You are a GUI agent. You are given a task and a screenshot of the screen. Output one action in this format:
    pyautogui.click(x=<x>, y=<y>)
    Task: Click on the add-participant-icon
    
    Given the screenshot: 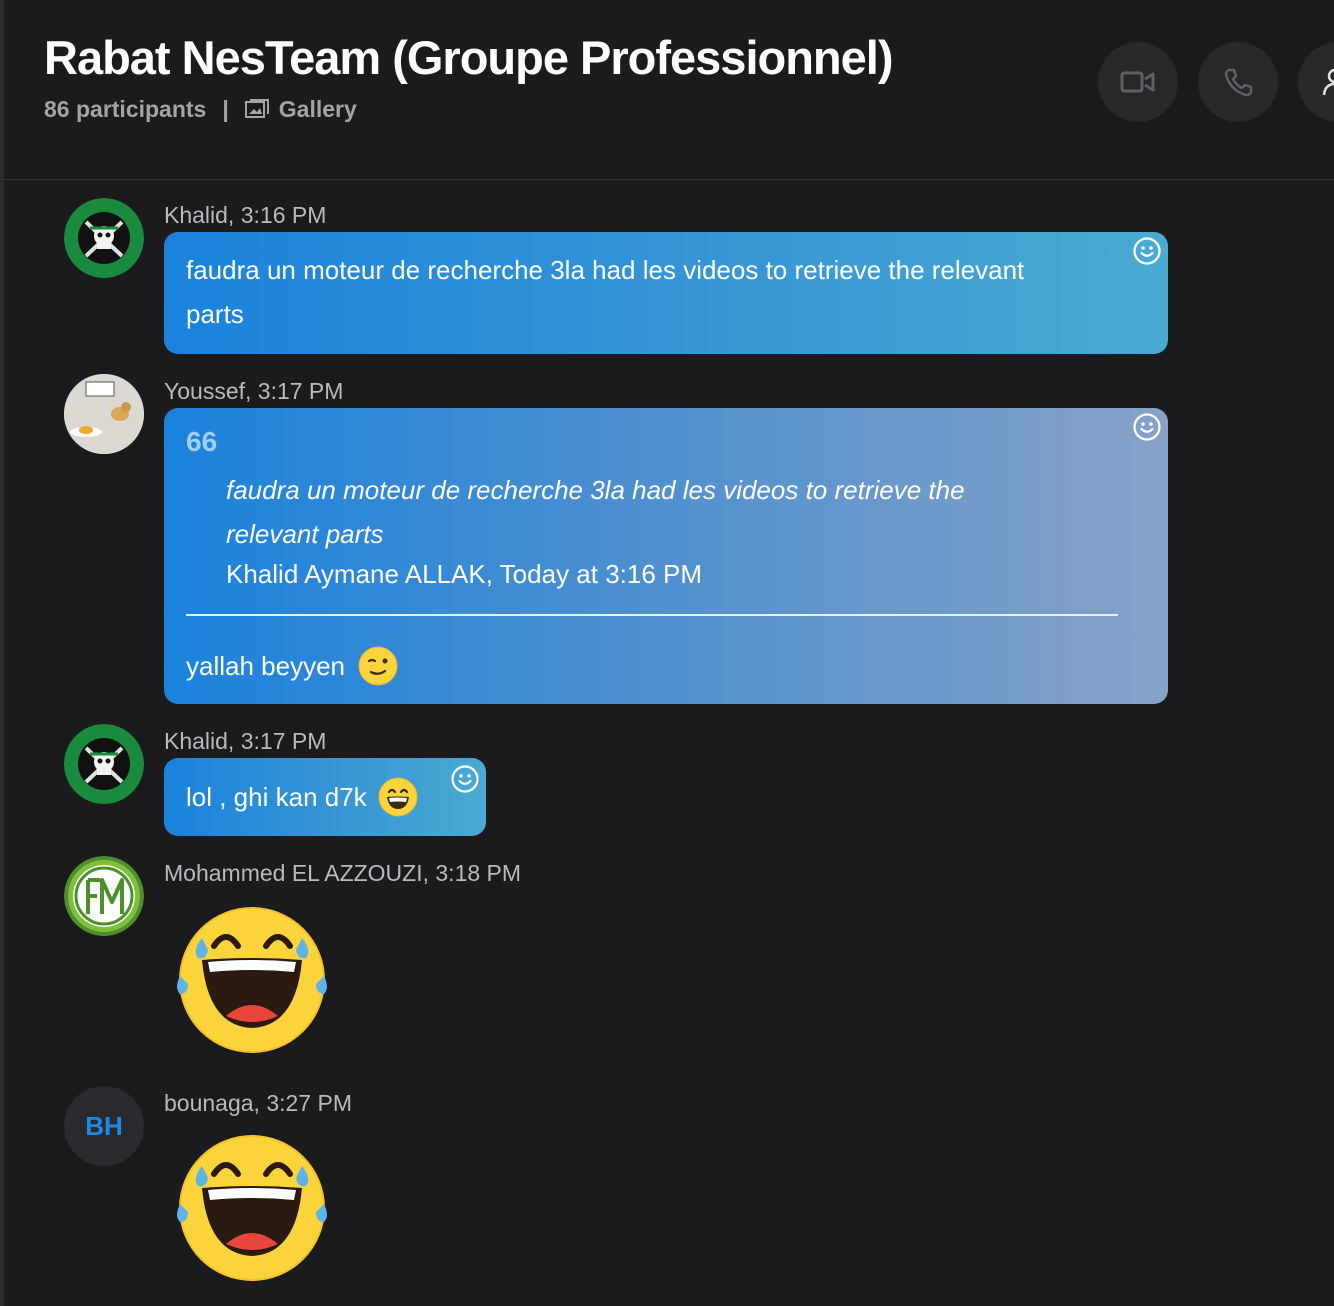 What is the action you would take?
    pyautogui.click(x=1328, y=82)
    